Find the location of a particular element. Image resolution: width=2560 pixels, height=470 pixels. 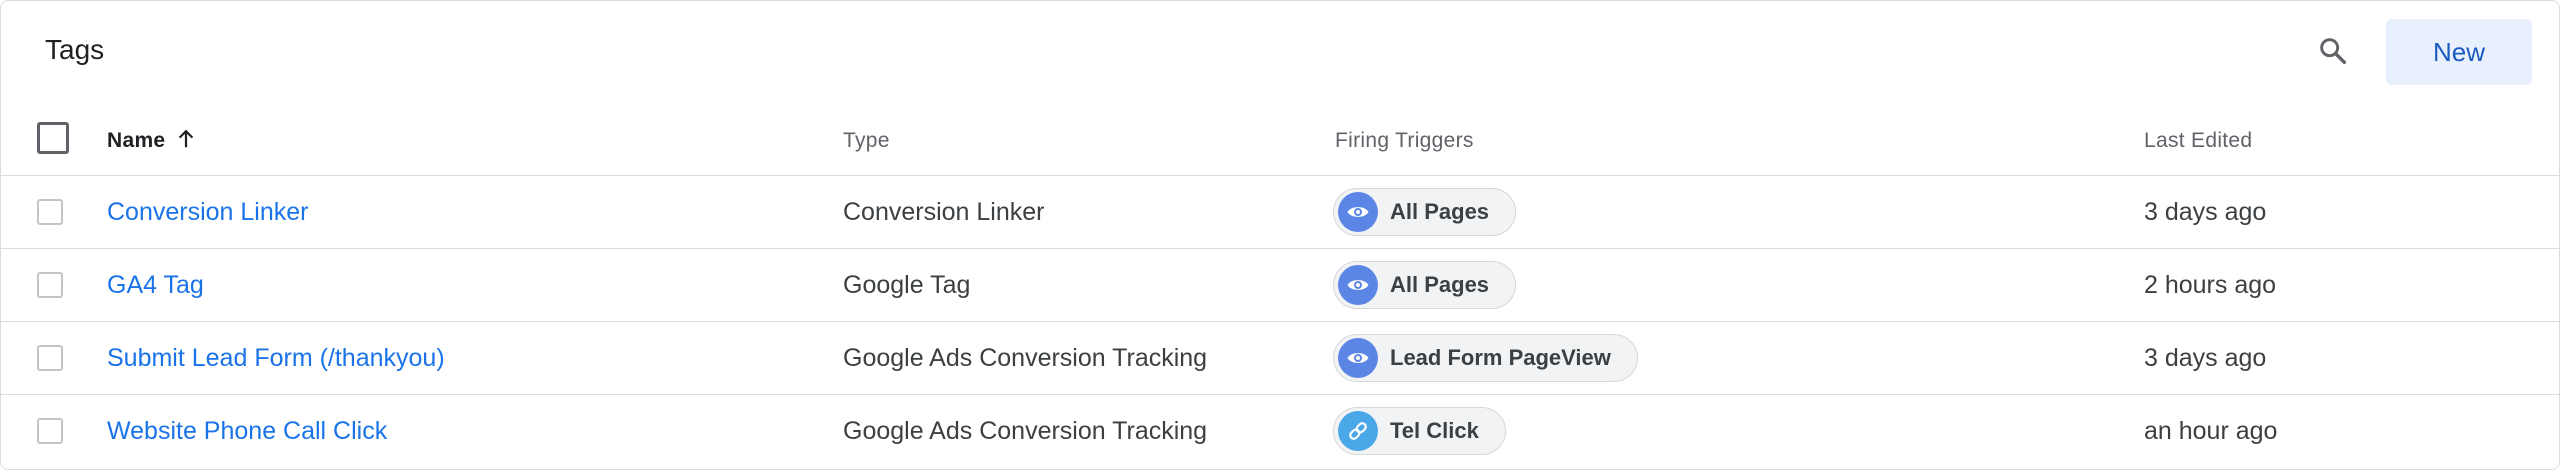

tag-name-link: Submit Lead Form (/thankyou) is located at coordinates (276, 358).